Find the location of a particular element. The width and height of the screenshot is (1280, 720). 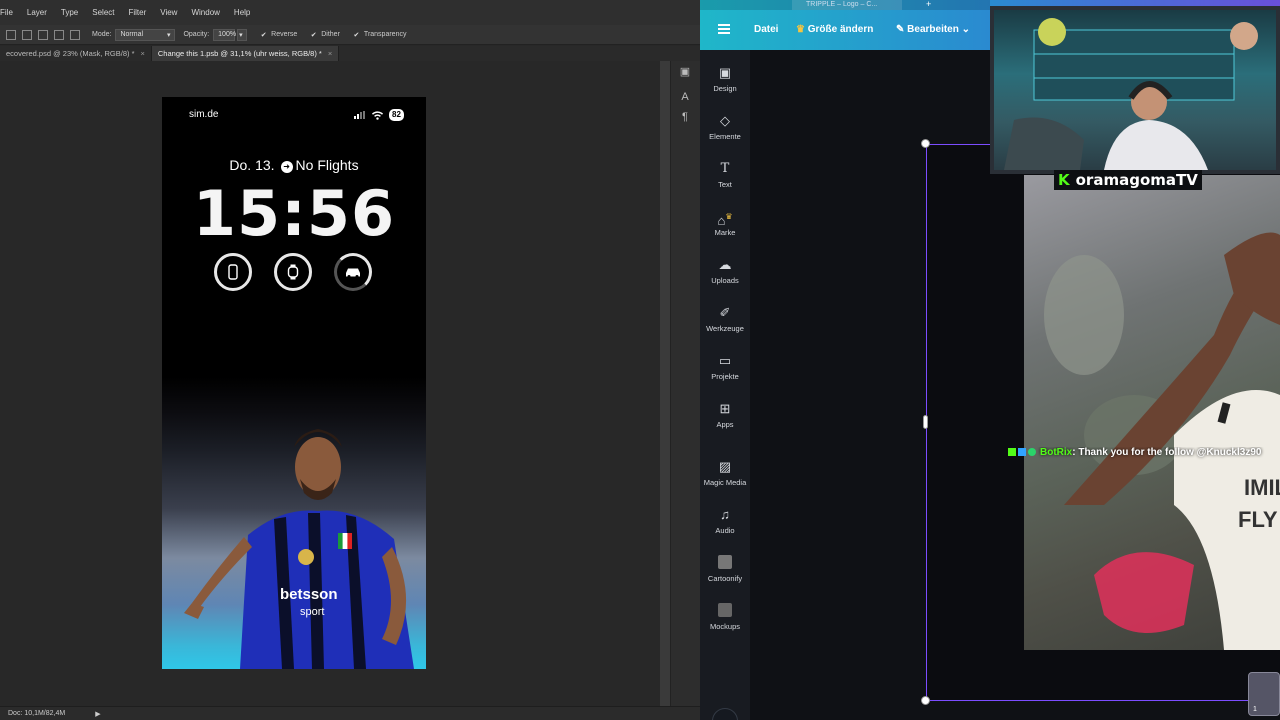

gradient-reflected-icon is located at coordinates (59, 34).